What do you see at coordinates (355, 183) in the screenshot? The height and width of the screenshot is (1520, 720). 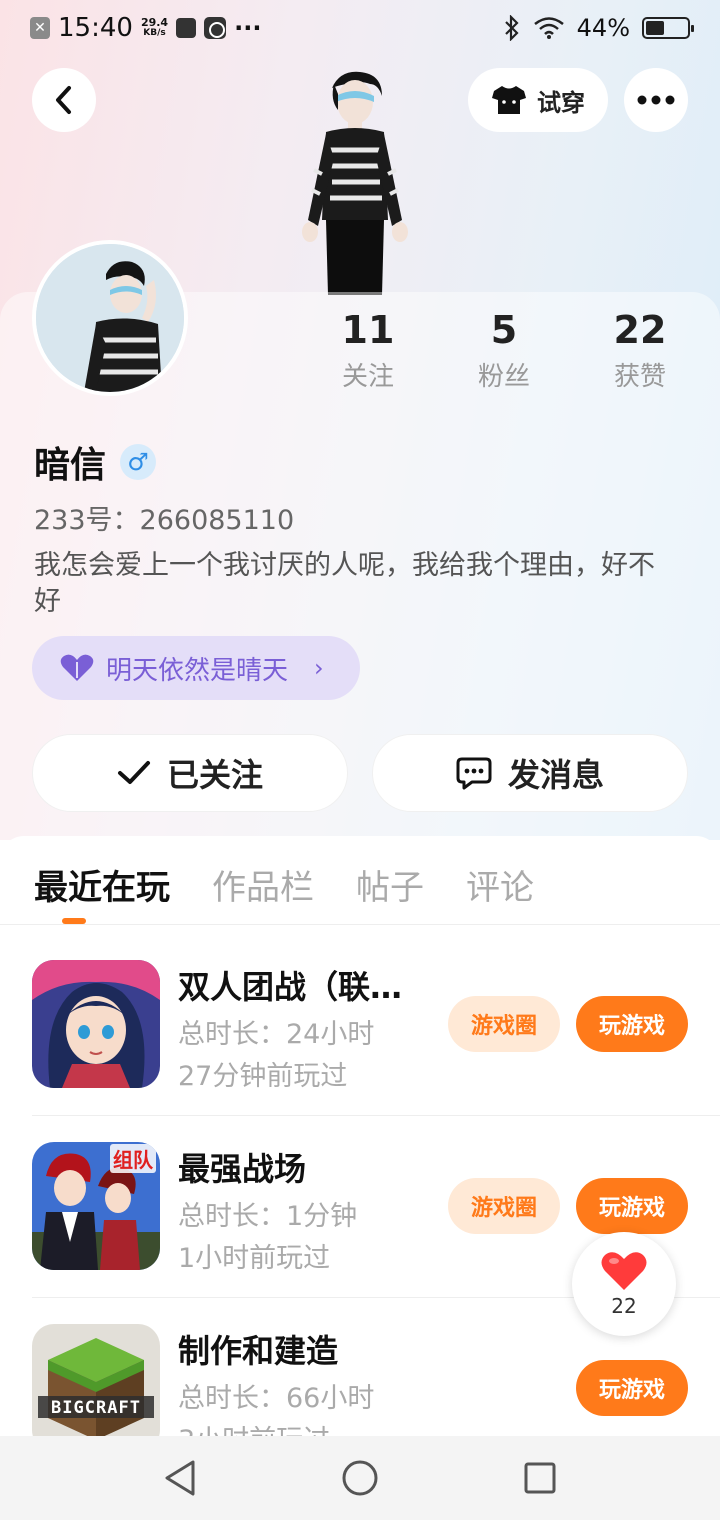 I see `avatar-character-image` at bounding box center [355, 183].